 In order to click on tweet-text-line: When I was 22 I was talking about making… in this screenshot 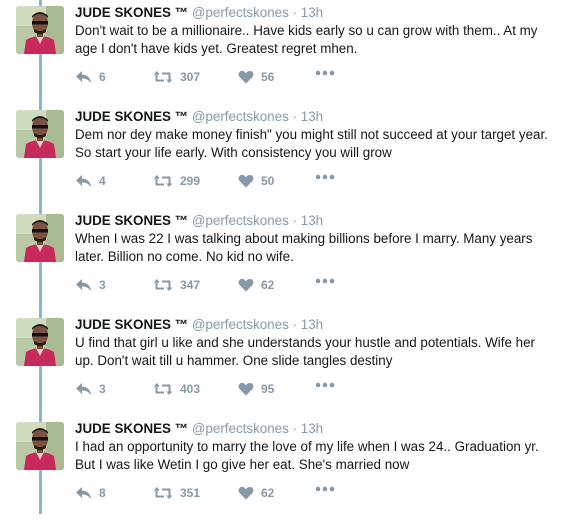, I will do `click(304, 238)`.